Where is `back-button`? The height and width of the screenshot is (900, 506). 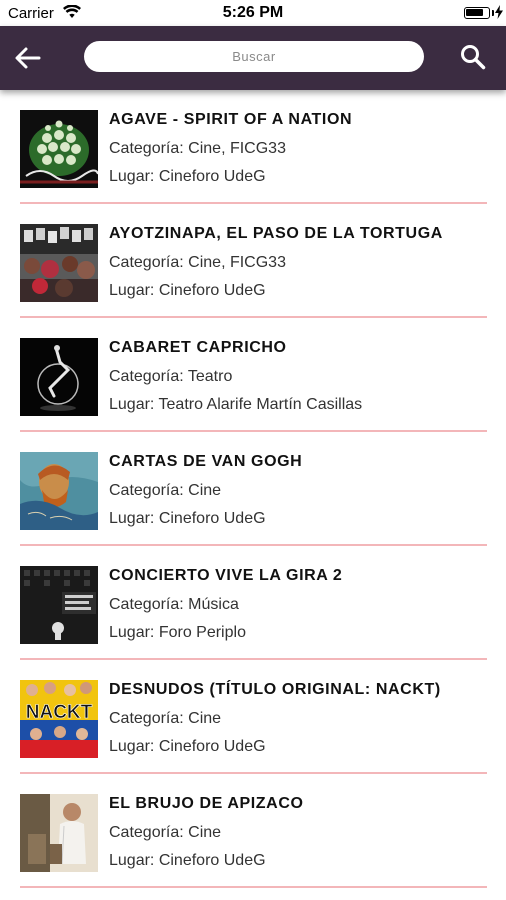
back-button is located at coordinates (28, 58).